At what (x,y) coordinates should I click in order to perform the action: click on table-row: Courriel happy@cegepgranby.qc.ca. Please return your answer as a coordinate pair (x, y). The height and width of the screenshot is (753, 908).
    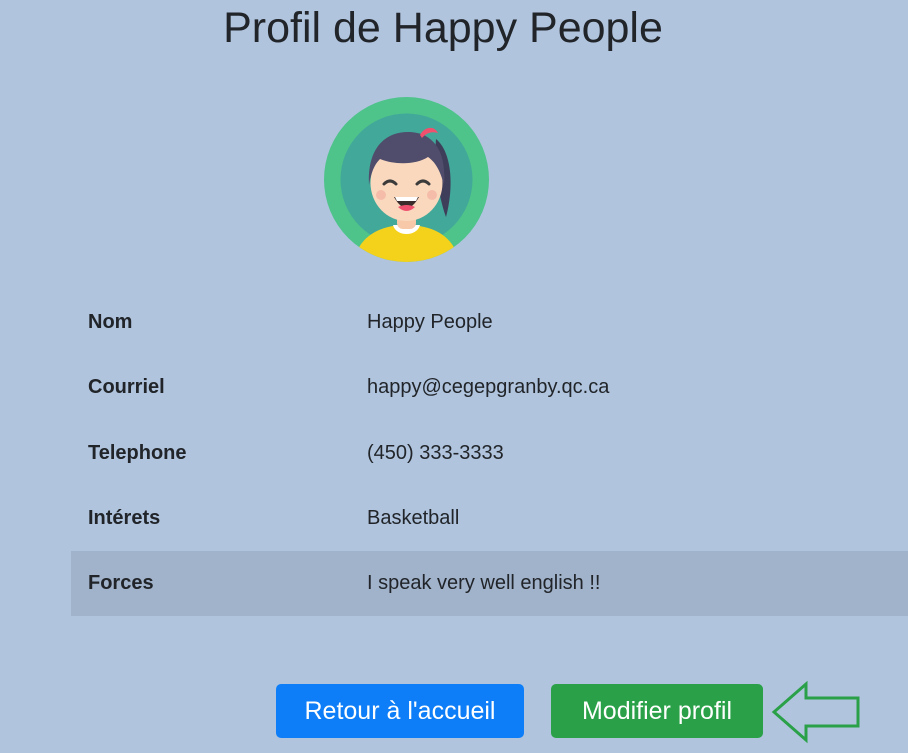
    Looking at the image, I should click on (489, 387).